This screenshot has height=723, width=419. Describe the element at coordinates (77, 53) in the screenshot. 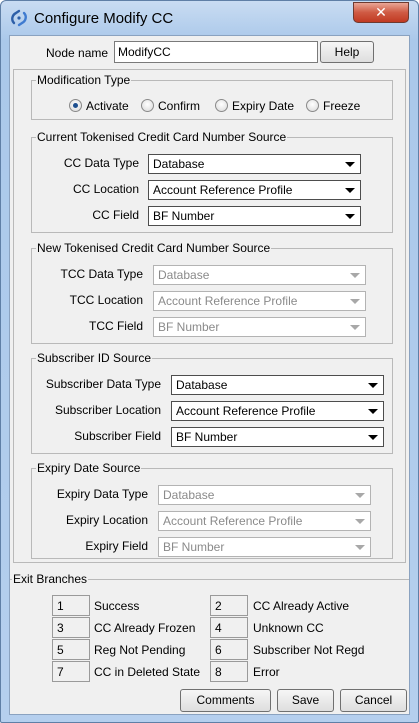

I see `node-name-label: Node name` at that location.